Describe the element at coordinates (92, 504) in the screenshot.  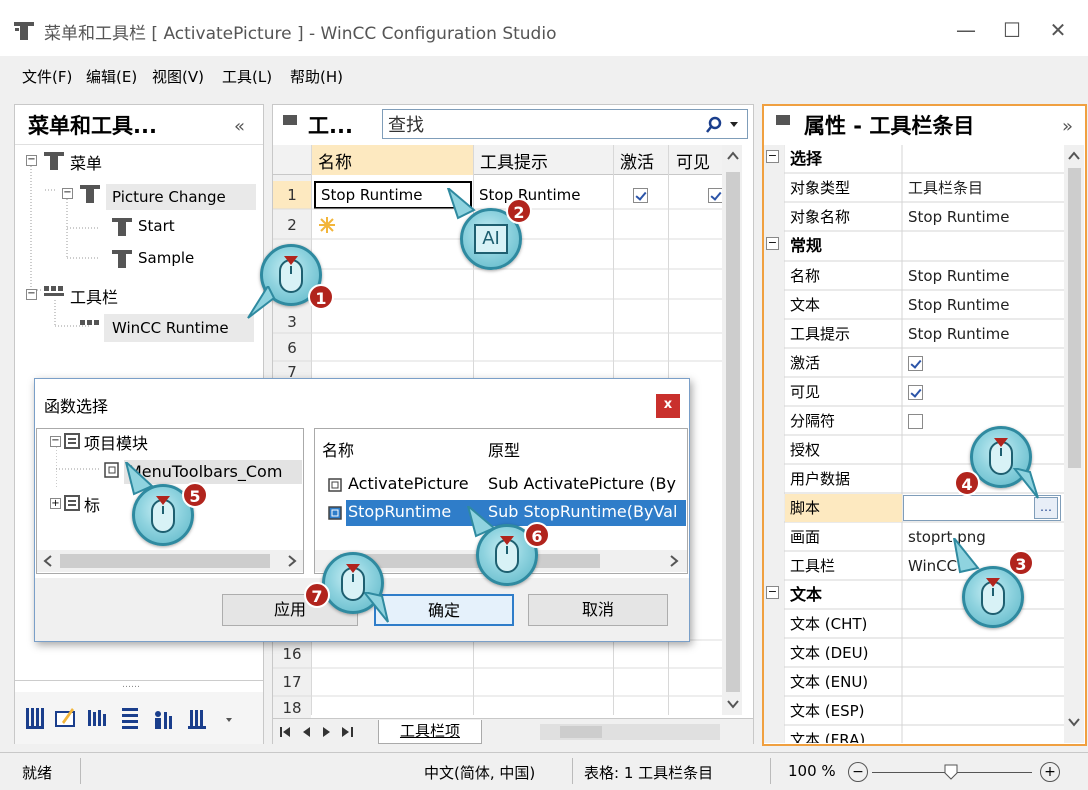
I see `tree-standard-module: 标` at that location.